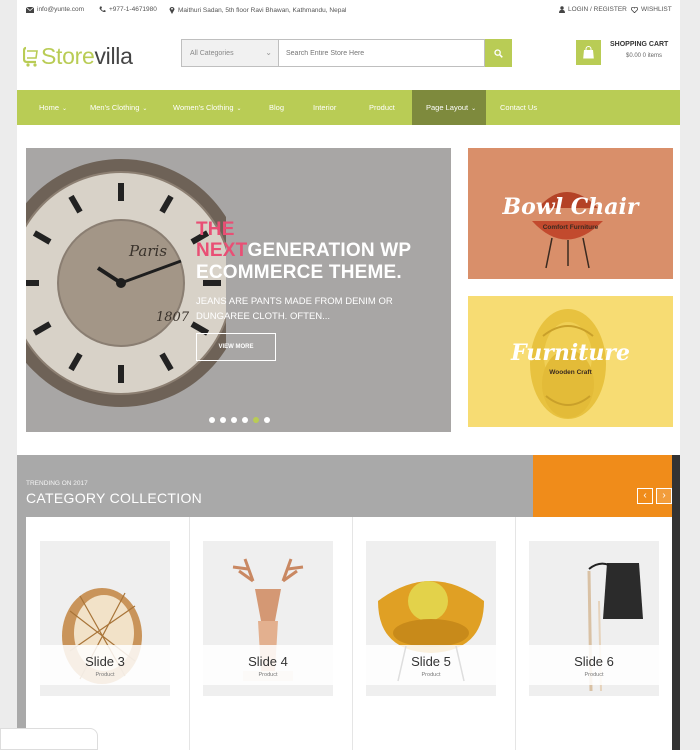 The image size is (700, 750). Describe the element at coordinates (30, 9) in the screenshot. I see `envelope-icon` at that location.